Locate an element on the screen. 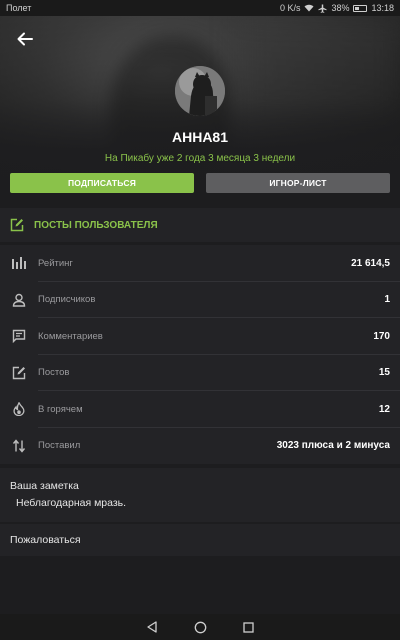 The height and width of the screenshot is (640, 400). wifi-icon is located at coordinates (309, 8).